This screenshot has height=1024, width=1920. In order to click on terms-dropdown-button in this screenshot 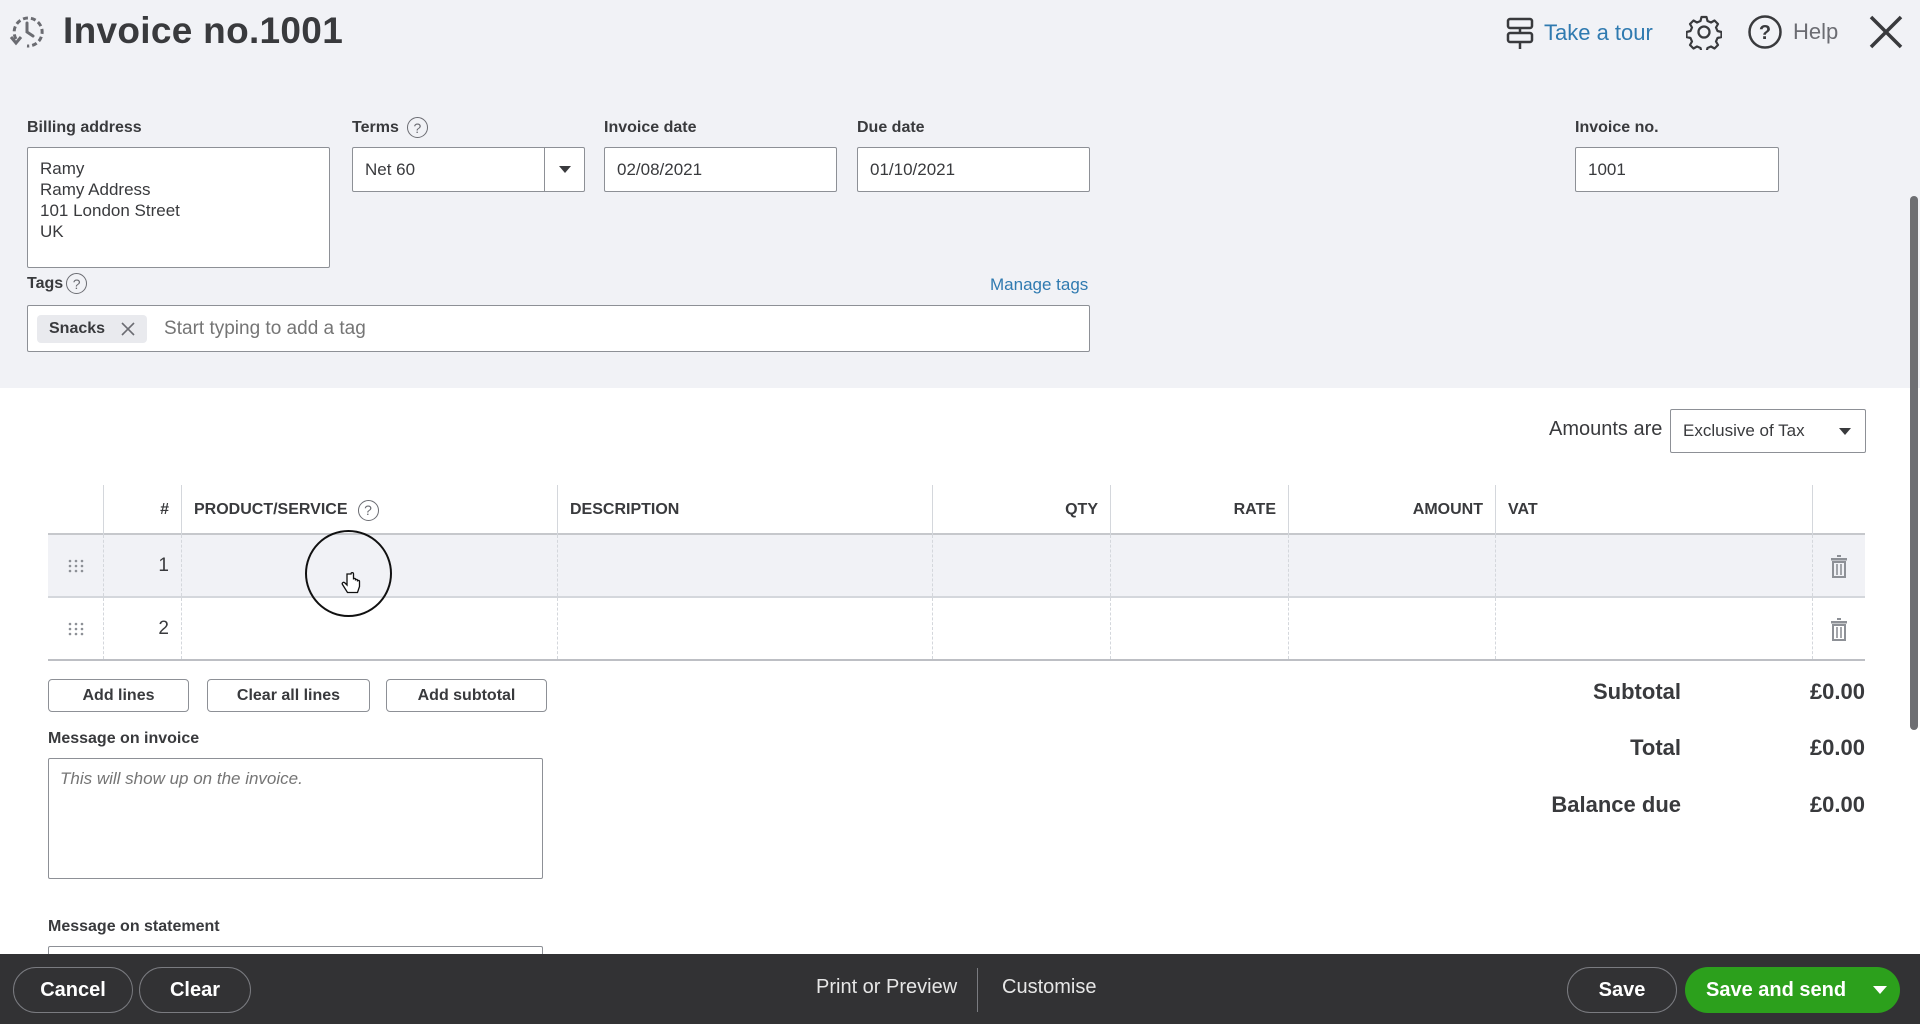, I will do `click(564, 169)`.